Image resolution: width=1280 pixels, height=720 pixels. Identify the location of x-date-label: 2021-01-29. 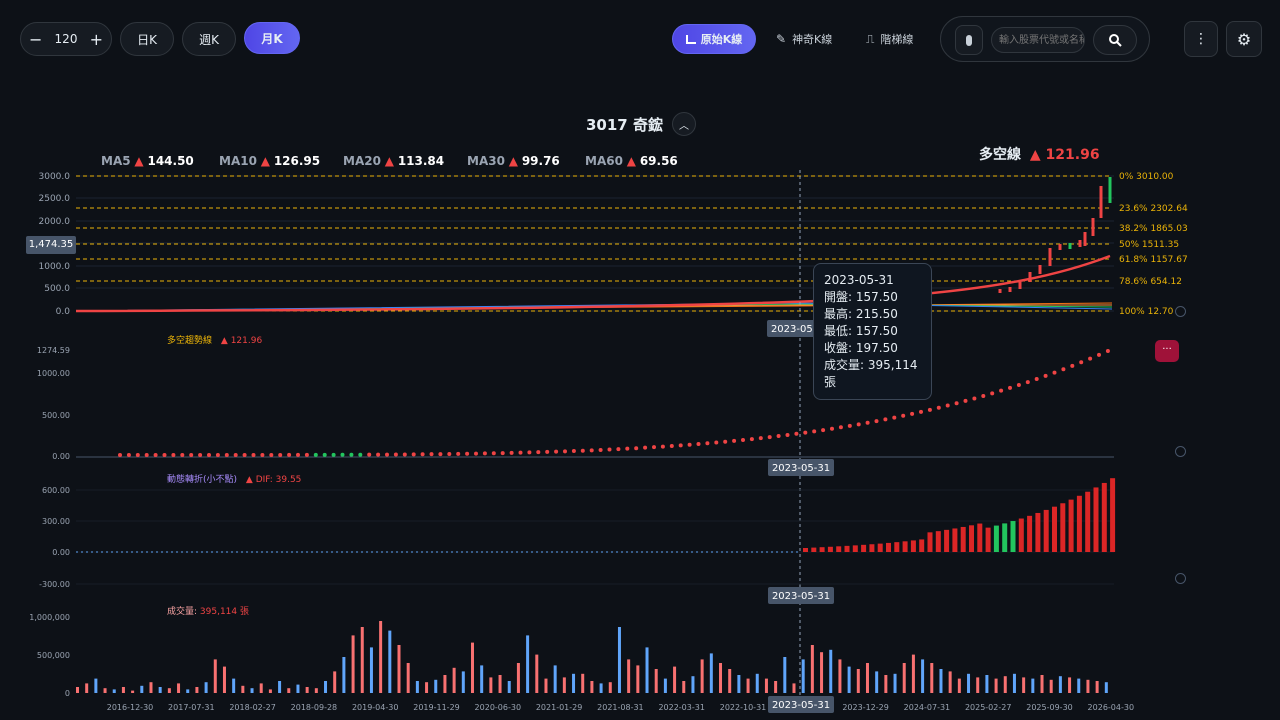
(559, 707).